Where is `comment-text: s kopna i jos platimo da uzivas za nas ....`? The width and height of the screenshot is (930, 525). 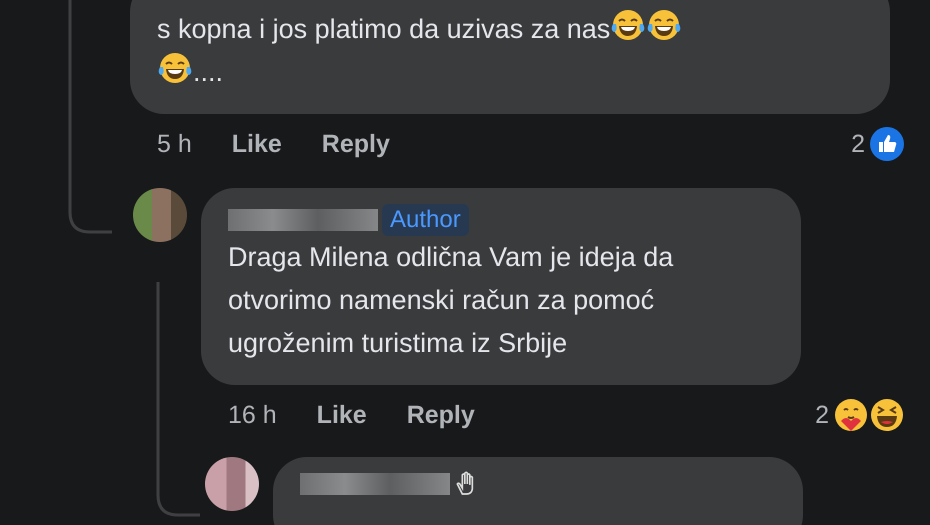 comment-text: s kopna i jos platimo da uzivas za nas .... is located at coordinates (509, 51).